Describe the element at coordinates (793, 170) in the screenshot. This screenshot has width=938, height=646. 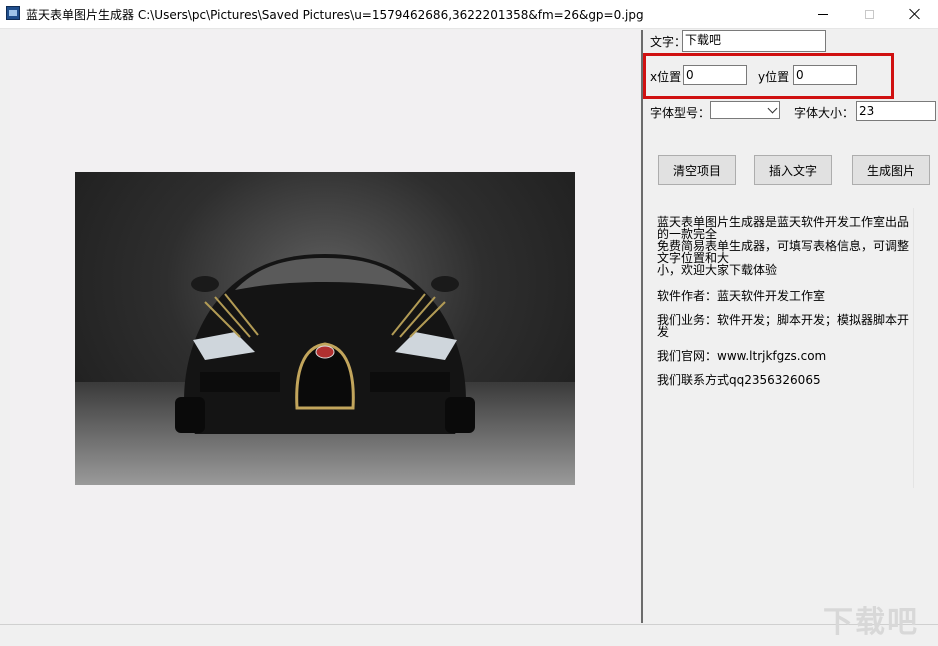
I see `insert-text-button: 插入文字` at that location.